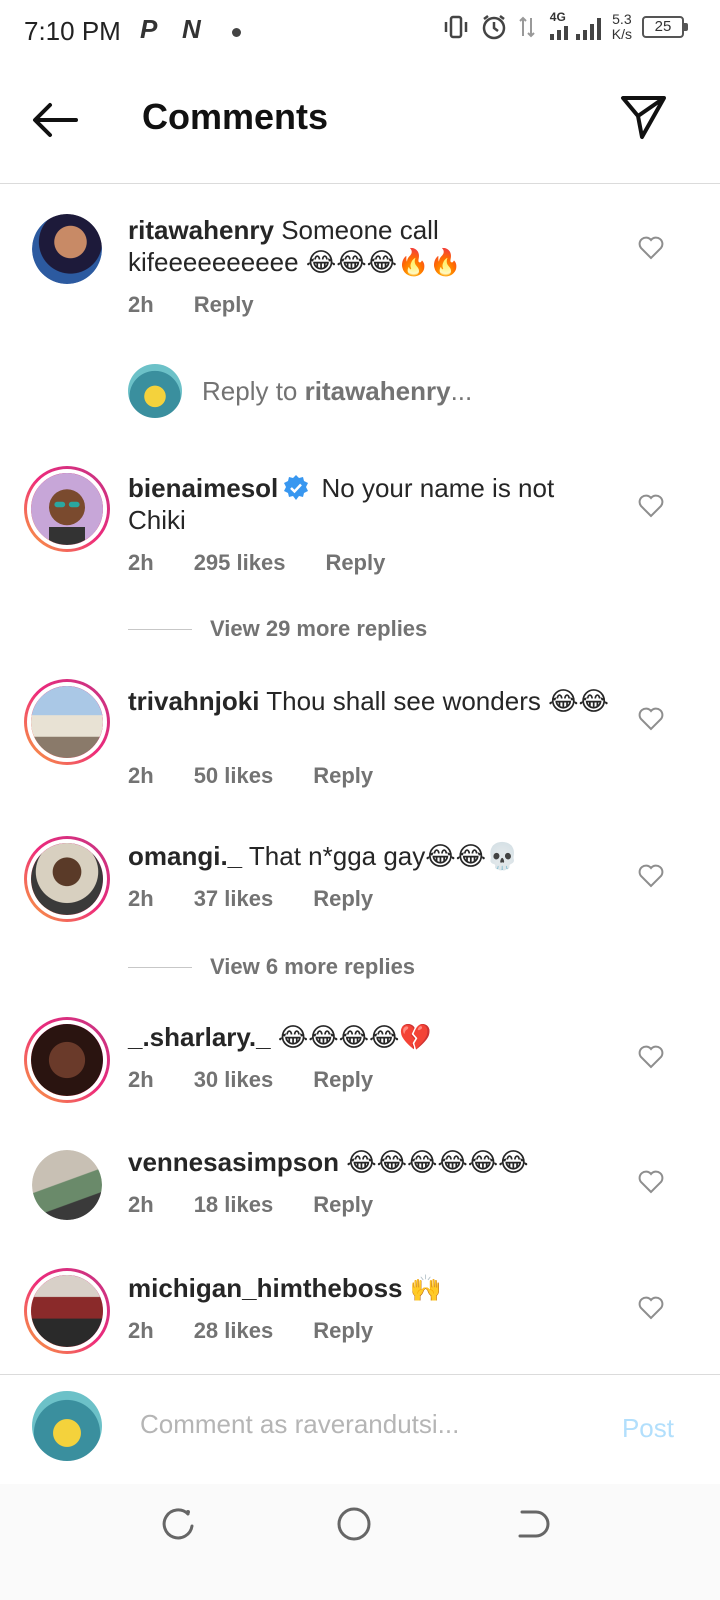 The width and height of the screenshot is (720, 1600). I want to click on comment-username: michigan_himtheboss, so click(265, 1288).